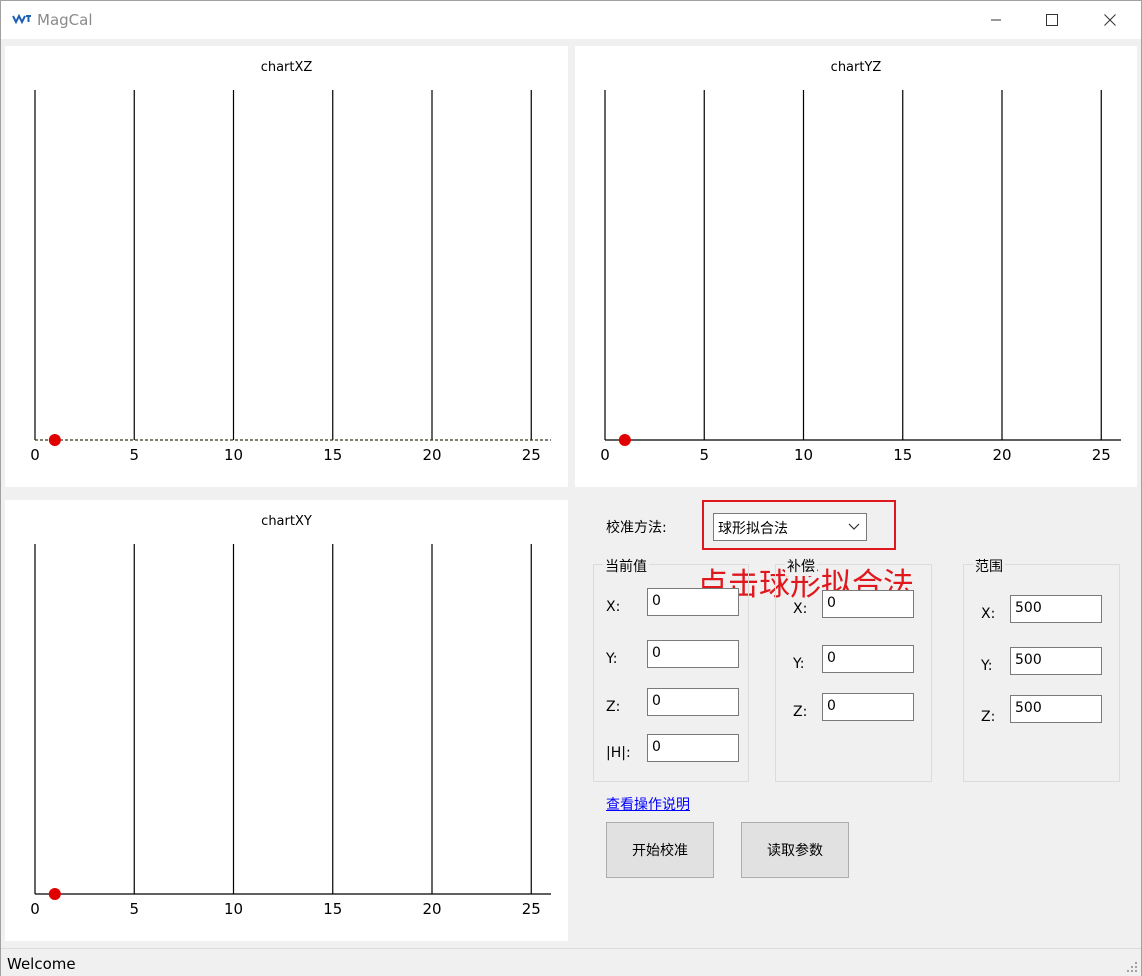 The width and height of the screenshot is (1142, 976). What do you see at coordinates (1056, 609) in the screenshot?
I see `range-x-field: 500` at bounding box center [1056, 609].